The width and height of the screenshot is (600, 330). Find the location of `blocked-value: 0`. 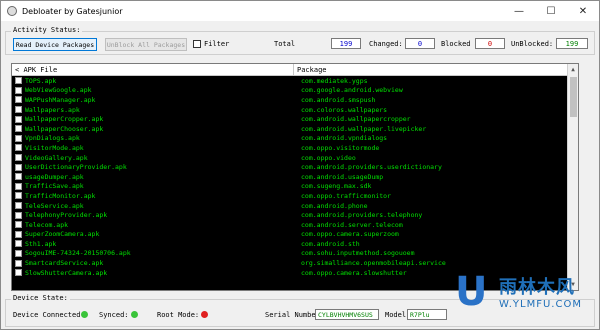

blocked-value: 0 is located at coordinates (490, 43).